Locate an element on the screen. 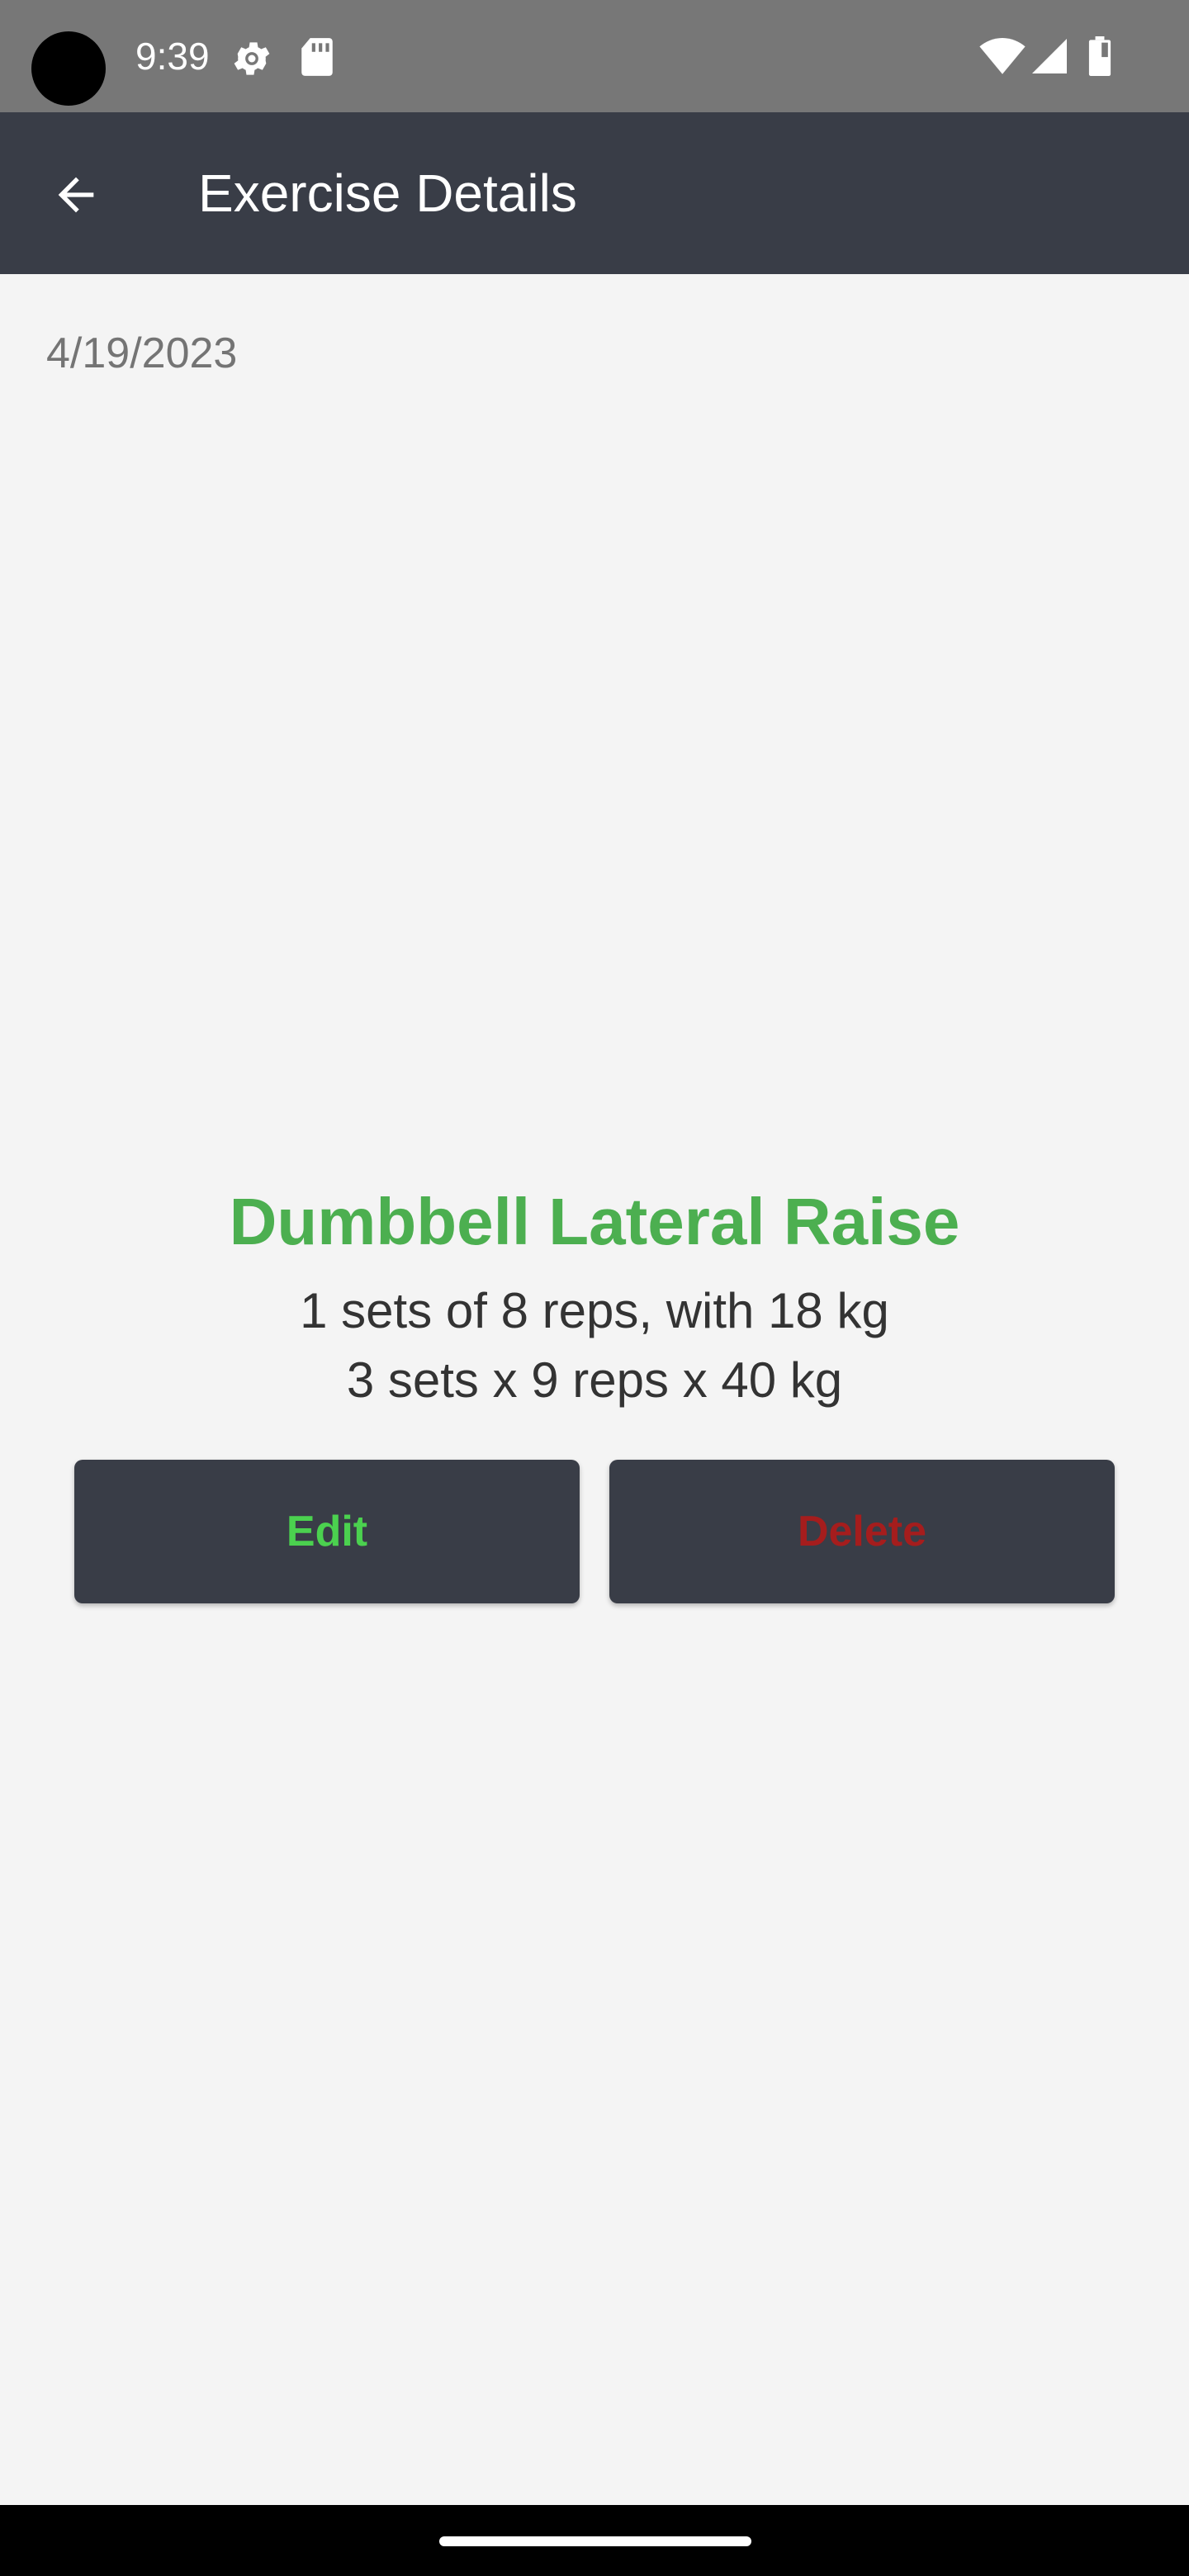 The height and width of the screenshot is (2576, 1189). status-time: 9:39 is located at coordinates (172, 56).